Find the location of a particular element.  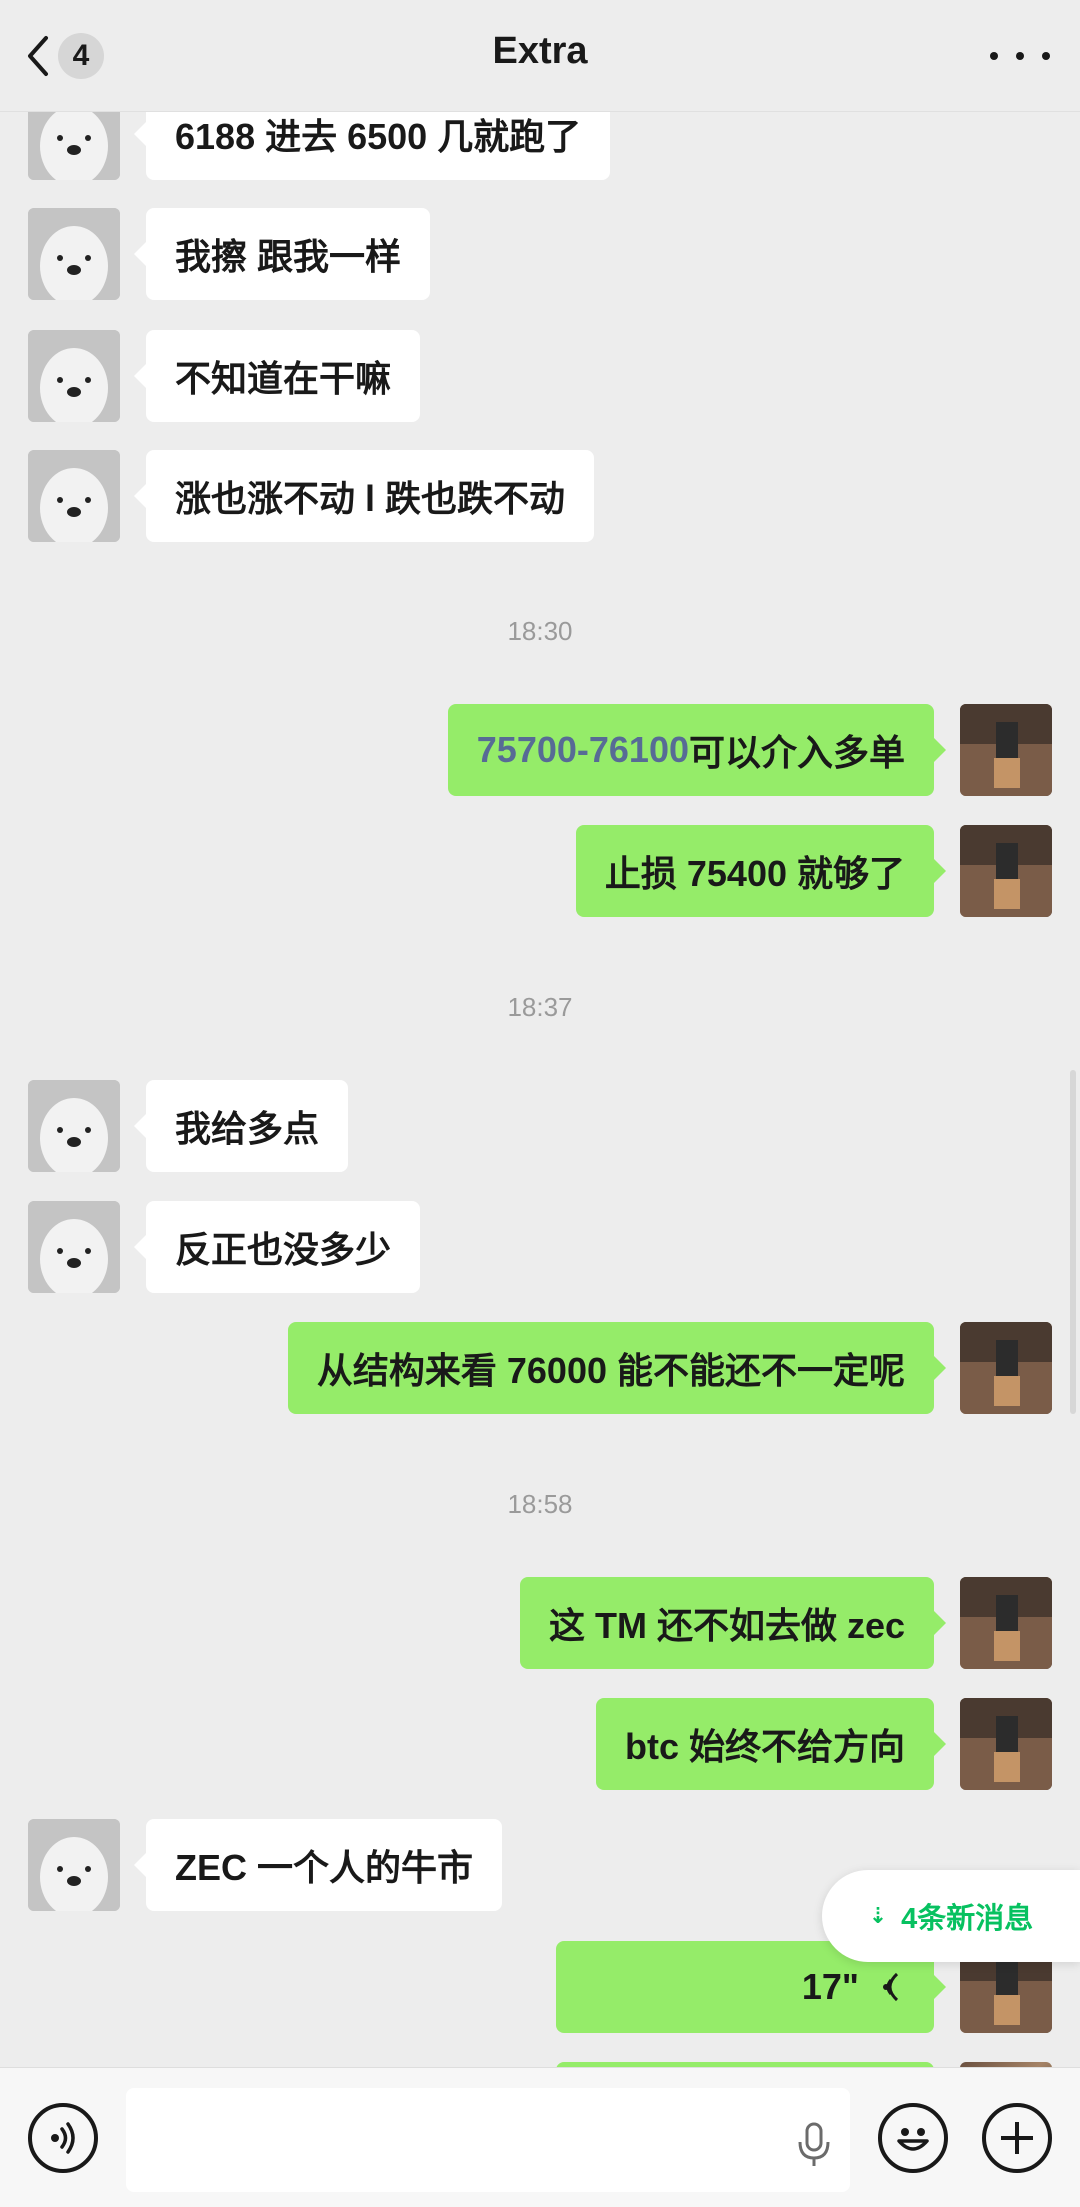

double-chevron-down-icon: ⇣ is located at coordinates (878, 1915).